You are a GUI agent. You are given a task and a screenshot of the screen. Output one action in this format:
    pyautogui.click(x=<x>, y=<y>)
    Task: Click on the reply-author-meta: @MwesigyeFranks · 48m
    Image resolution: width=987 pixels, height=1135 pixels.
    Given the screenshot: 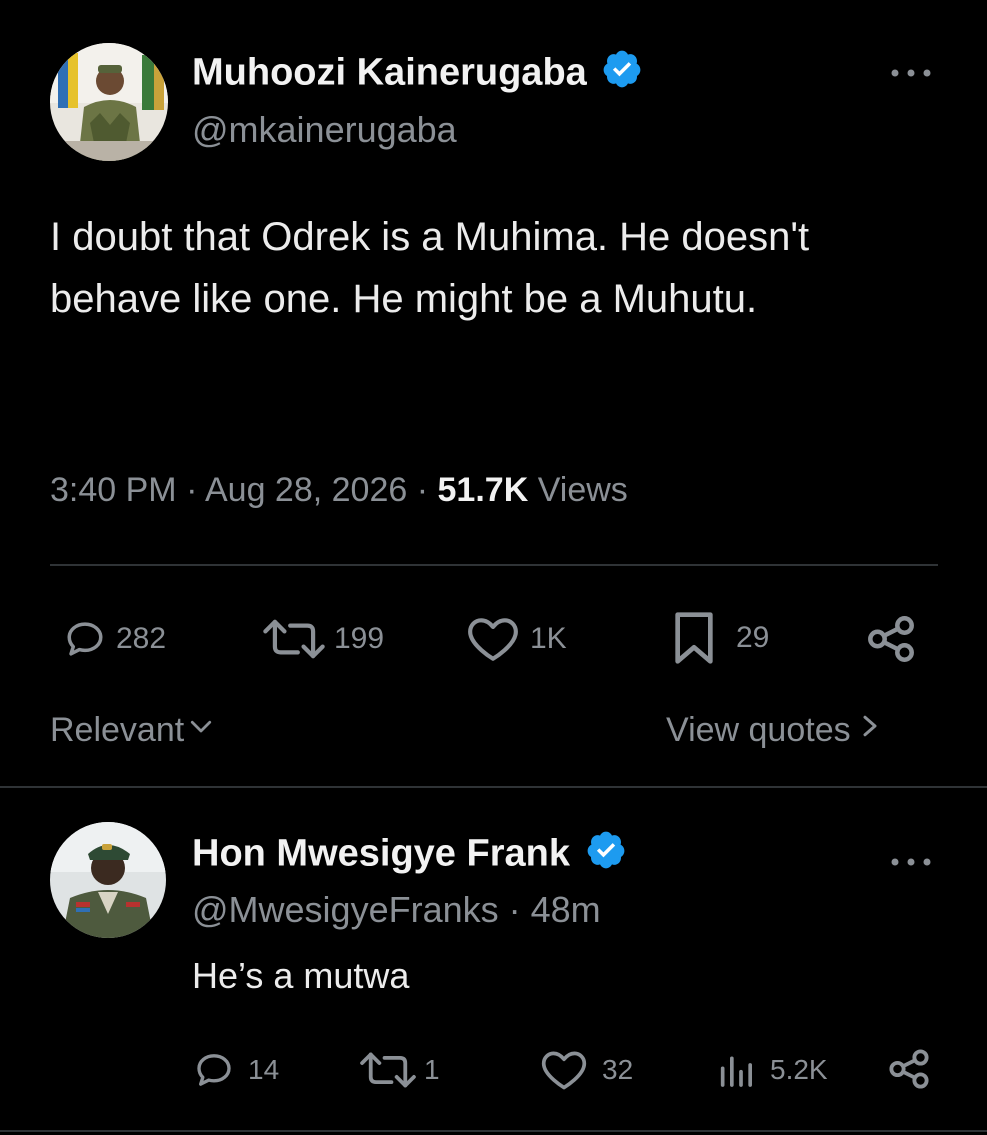 What is the action you would take?
    pyautogui.click(x=396, y=910)
    